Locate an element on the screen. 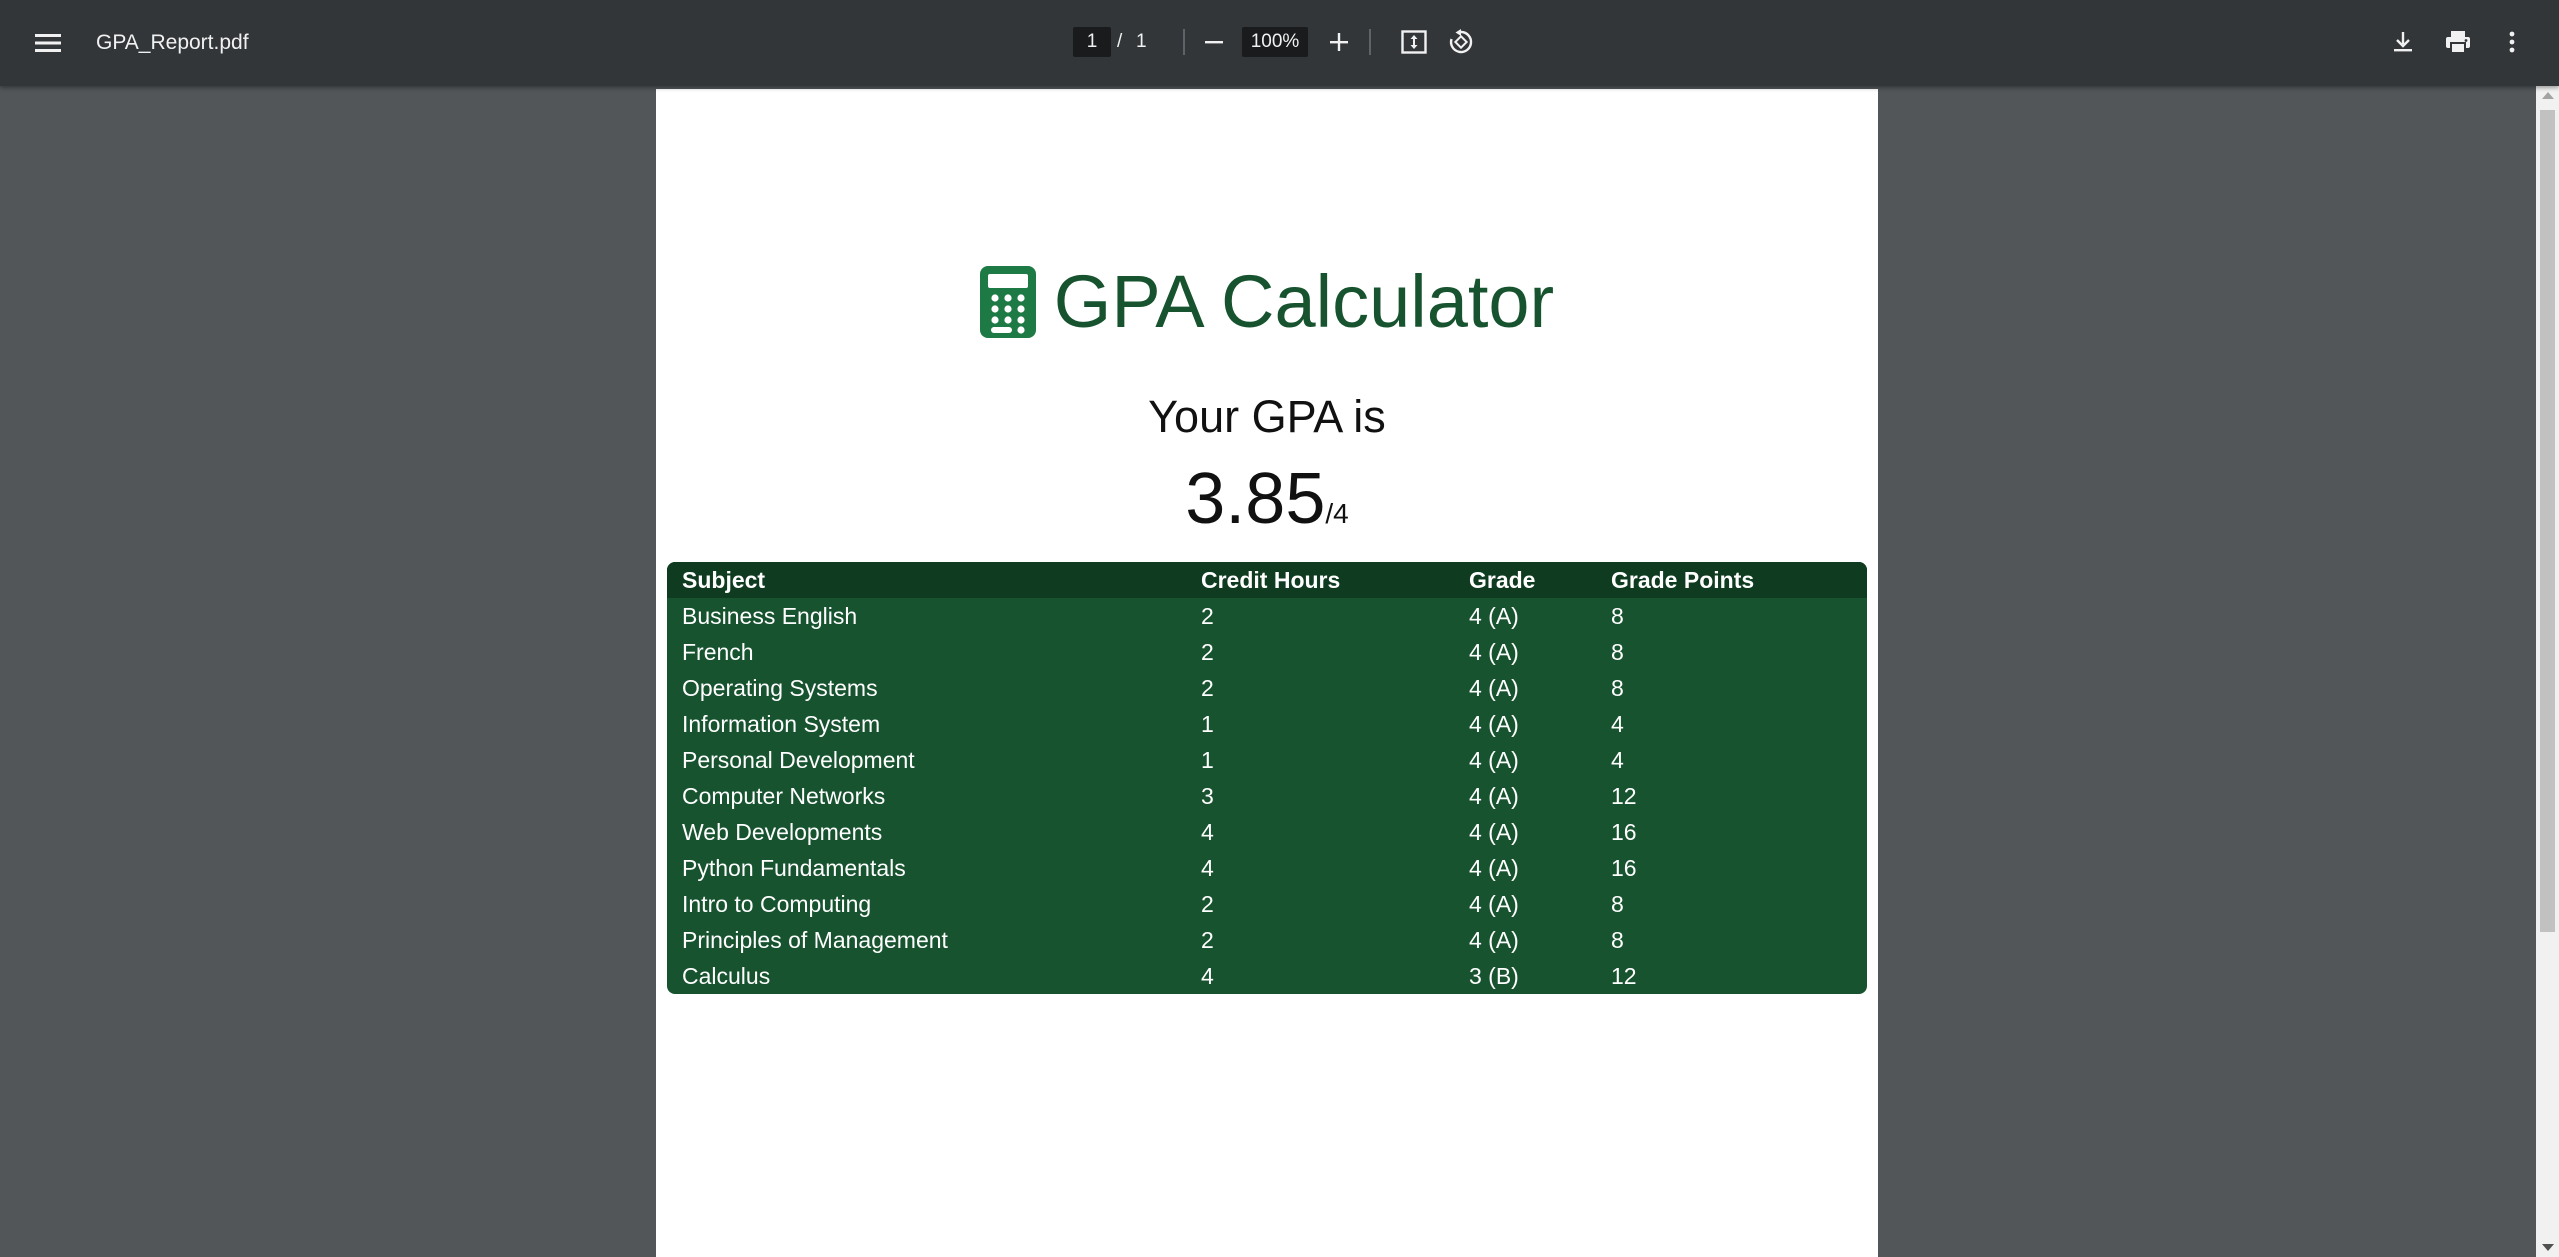 Image resolution: width=2559 pixels, height=1257 pixels. column-header-credit-hours: Credit Hours is located at coordinates (1320, 580).